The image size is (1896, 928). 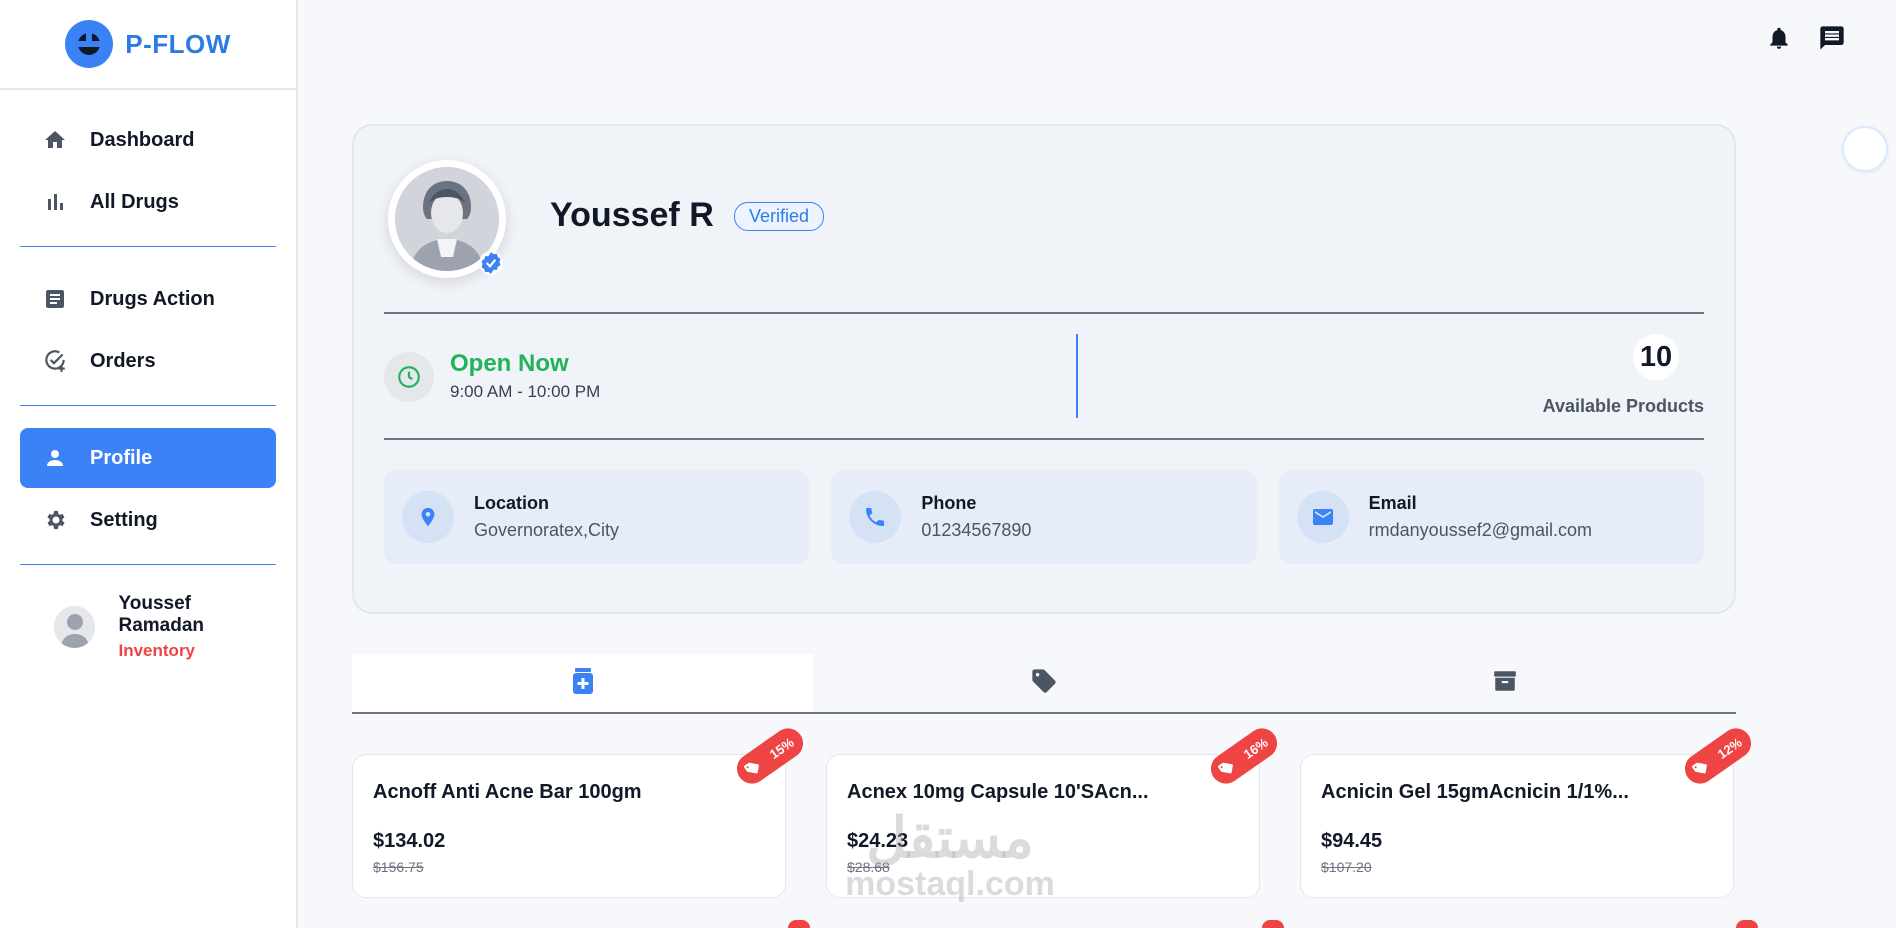 What do you see at coordinates (1807, 39) in the screenshot?
I see `top-bar-actions` at bounding box center [1807, 39].